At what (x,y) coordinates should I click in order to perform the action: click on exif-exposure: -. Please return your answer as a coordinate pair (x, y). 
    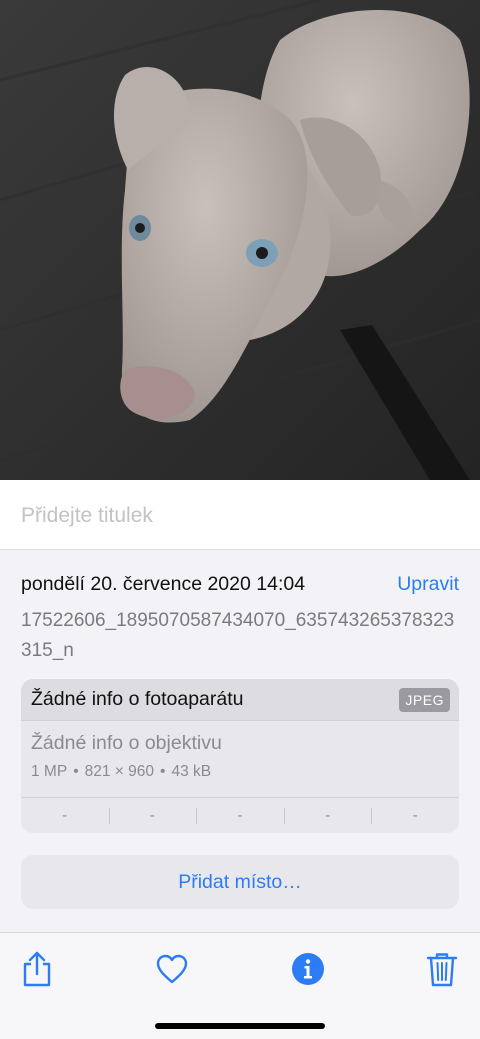
    Looking at the image, I should click on (240, 815).